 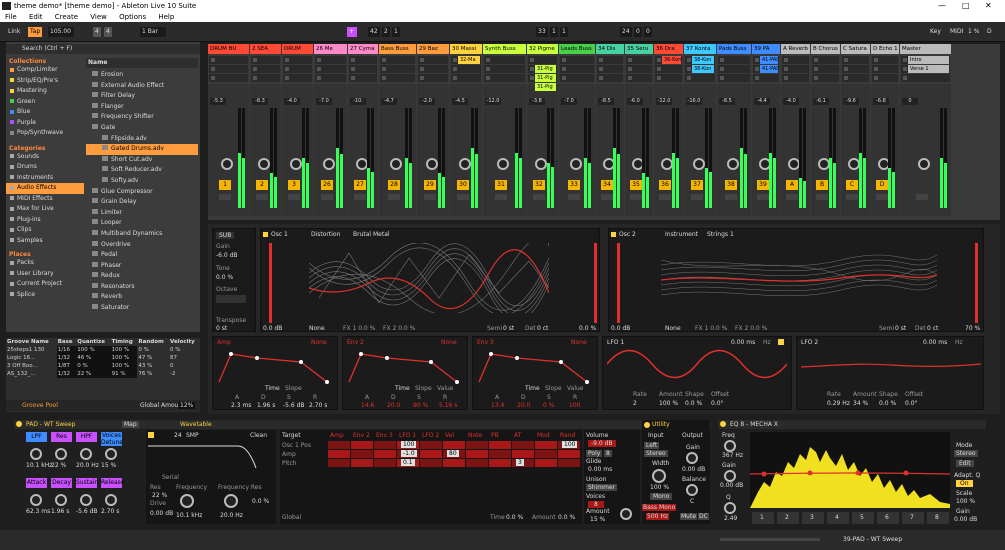 I want to click on close-icon: ✕, so click(x=988, y=6).